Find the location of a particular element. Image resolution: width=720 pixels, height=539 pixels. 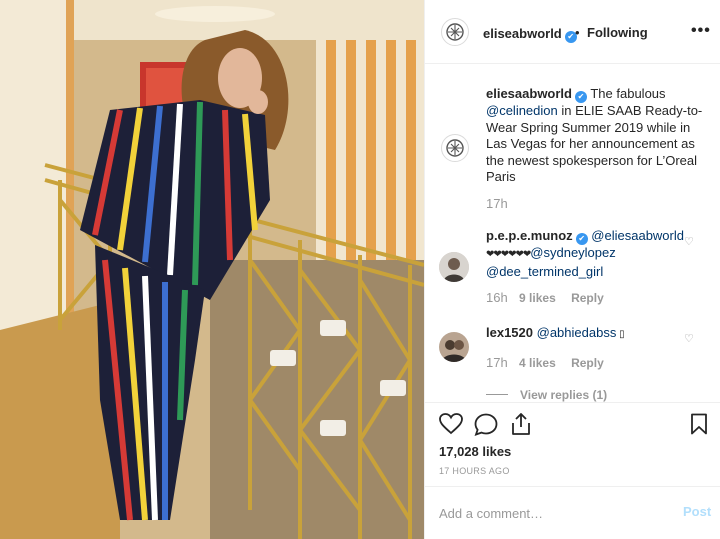

comment-likes: 9 likes is located at coordinates (537, 298).